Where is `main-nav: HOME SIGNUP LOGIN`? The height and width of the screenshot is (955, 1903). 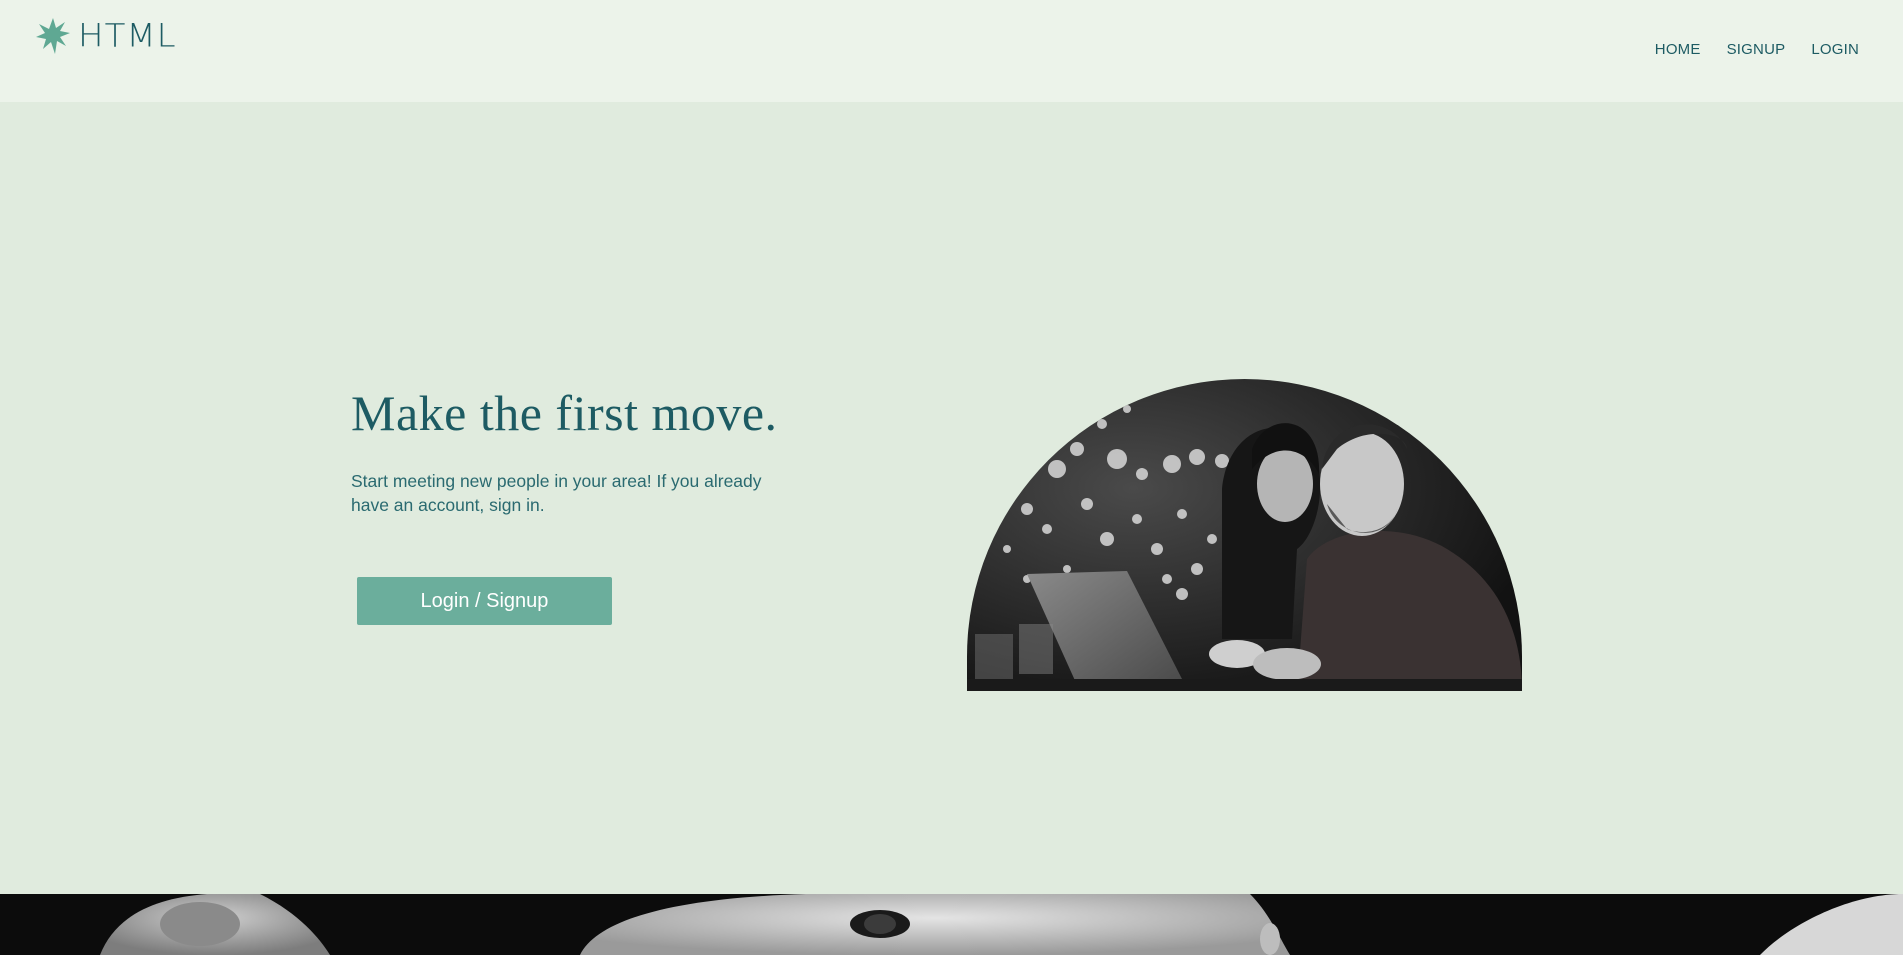
main-nav: HOME SIGNUP LOGIN is located at coordinates (1757, 49).